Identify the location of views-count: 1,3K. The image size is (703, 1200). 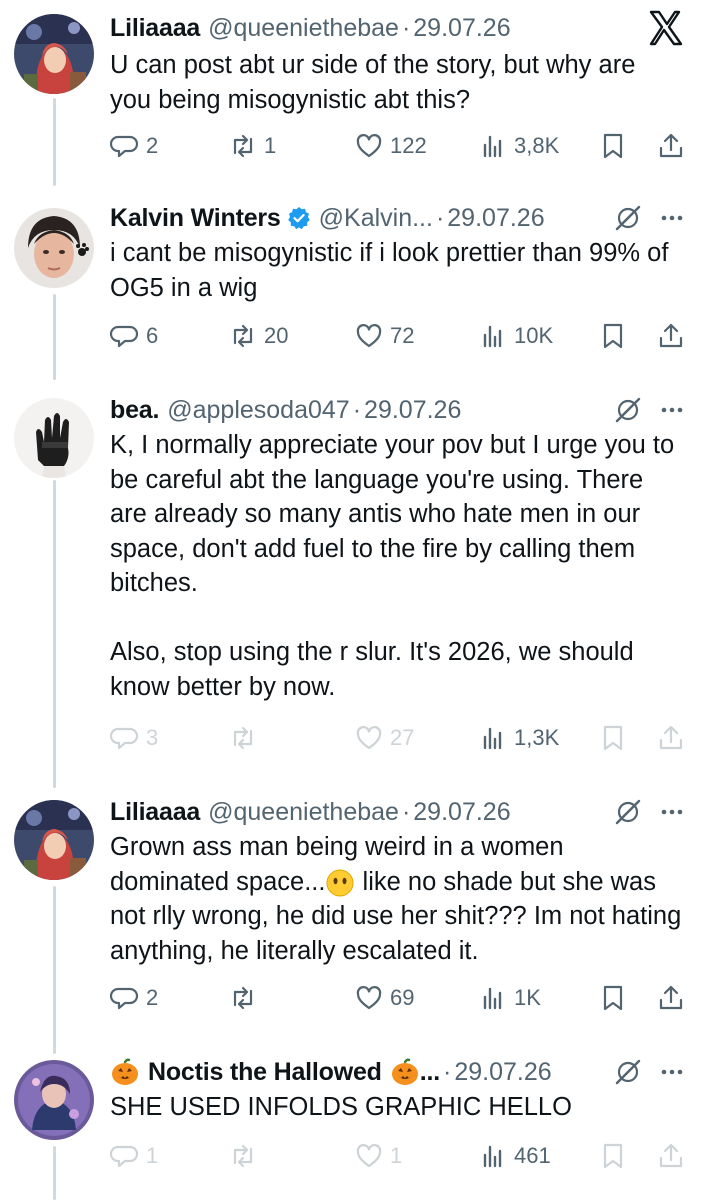
(537, 737).